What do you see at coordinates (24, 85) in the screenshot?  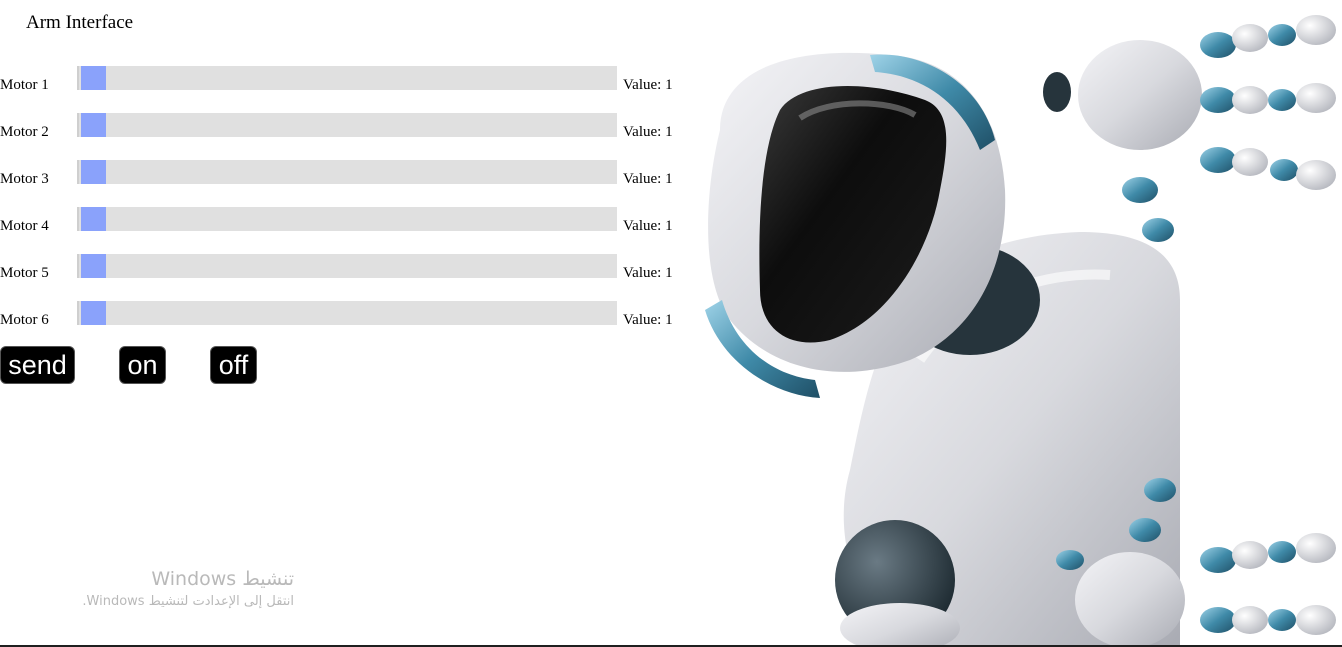 I see `motor-label: Motor 1` at bounding box center [24, 85].